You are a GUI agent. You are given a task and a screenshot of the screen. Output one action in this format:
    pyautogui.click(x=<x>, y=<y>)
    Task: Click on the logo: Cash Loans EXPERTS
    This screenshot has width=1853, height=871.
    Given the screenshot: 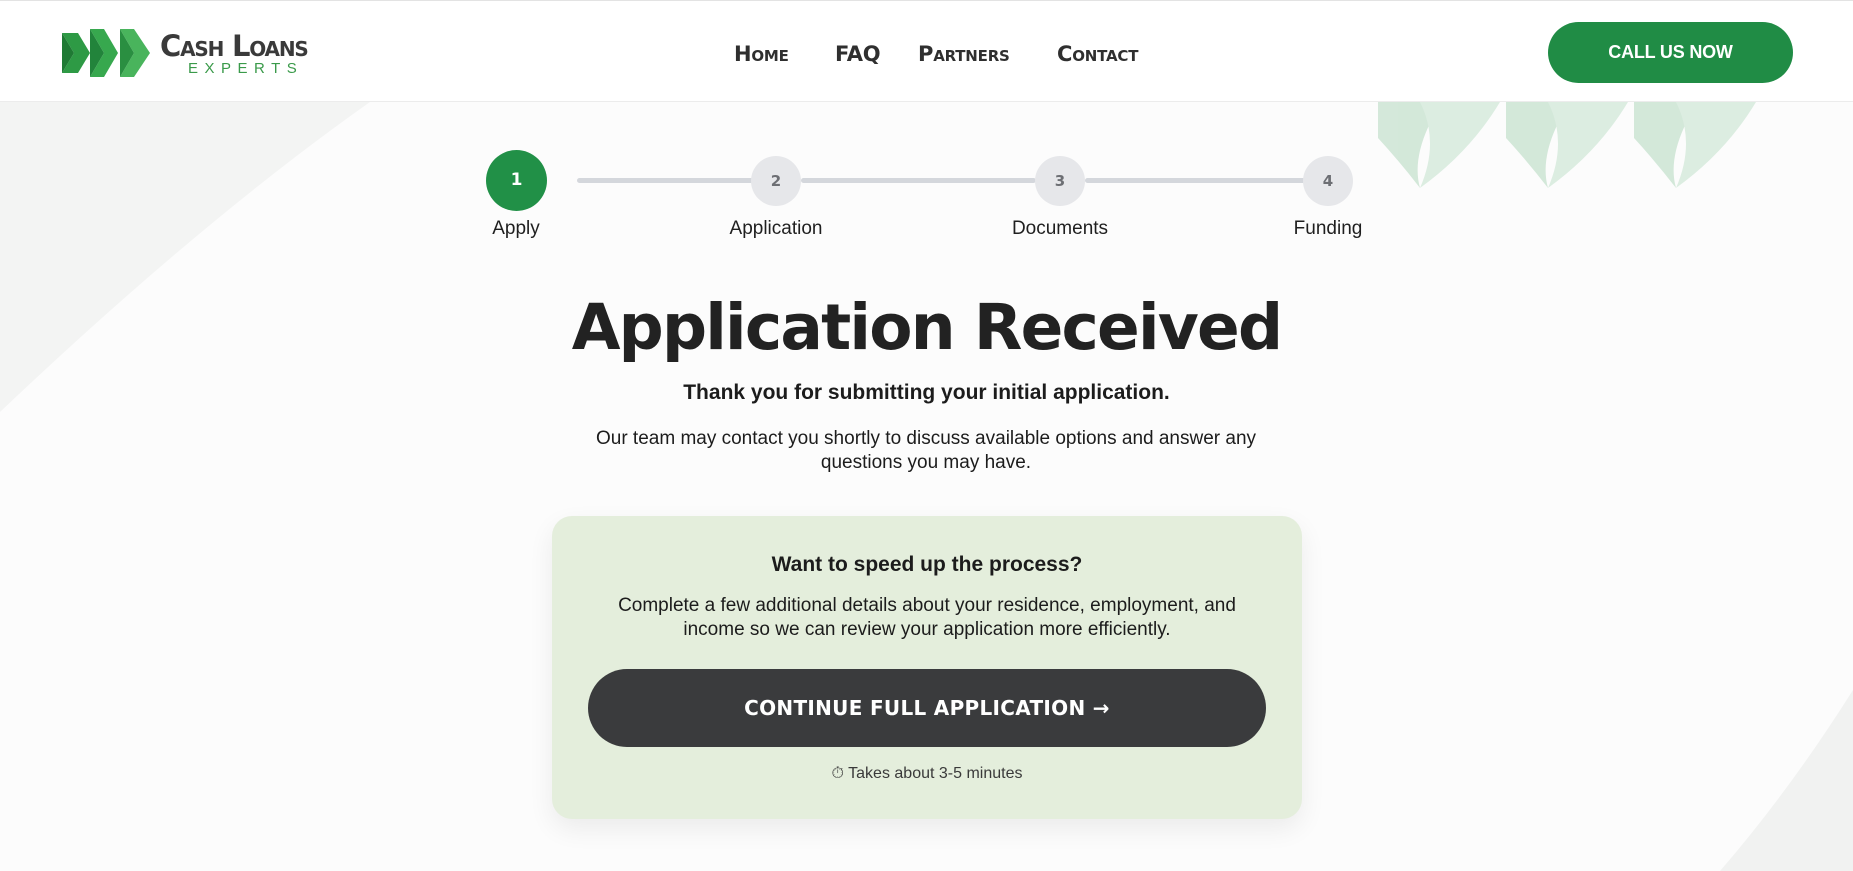 What is the action you would take?
    pyautogui.click(x=208, y=53)
    